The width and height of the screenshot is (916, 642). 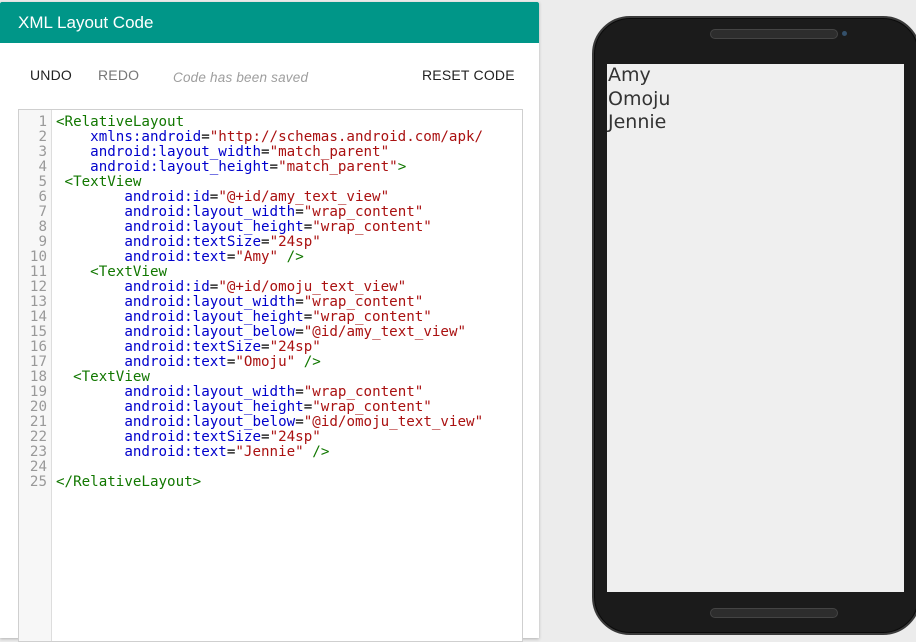 What do you see at coordinates (42, 242) in the screenshot?
I see `line-number: 9` at bounding box center [42, 242].